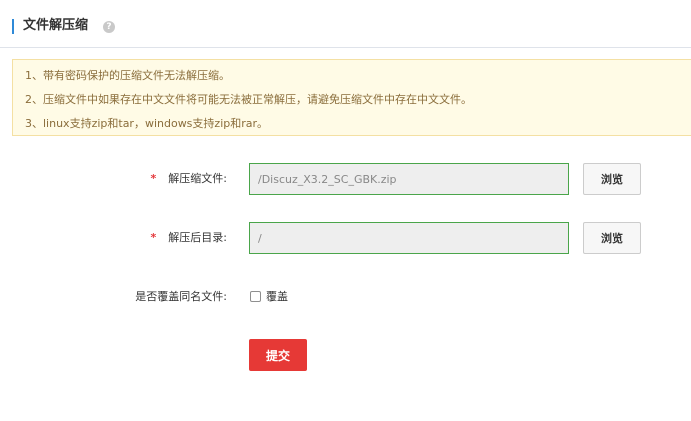  Describe the element at coordinates (255, 296) in the screenshot. I see `overwrite-checkbox` at that location.